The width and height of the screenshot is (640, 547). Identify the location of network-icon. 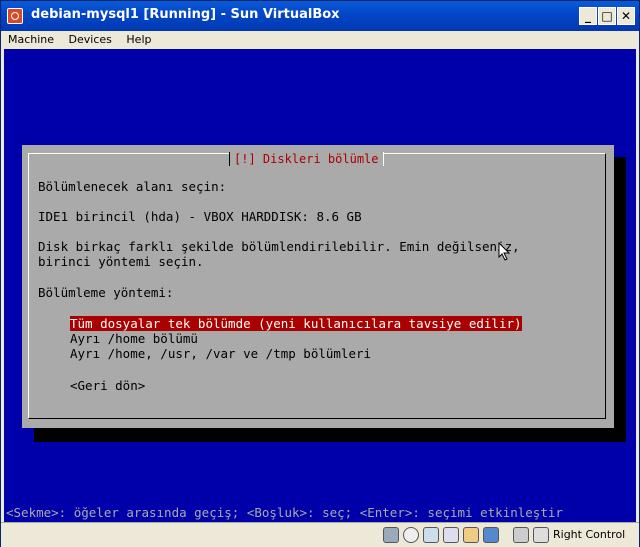
(431, 535).